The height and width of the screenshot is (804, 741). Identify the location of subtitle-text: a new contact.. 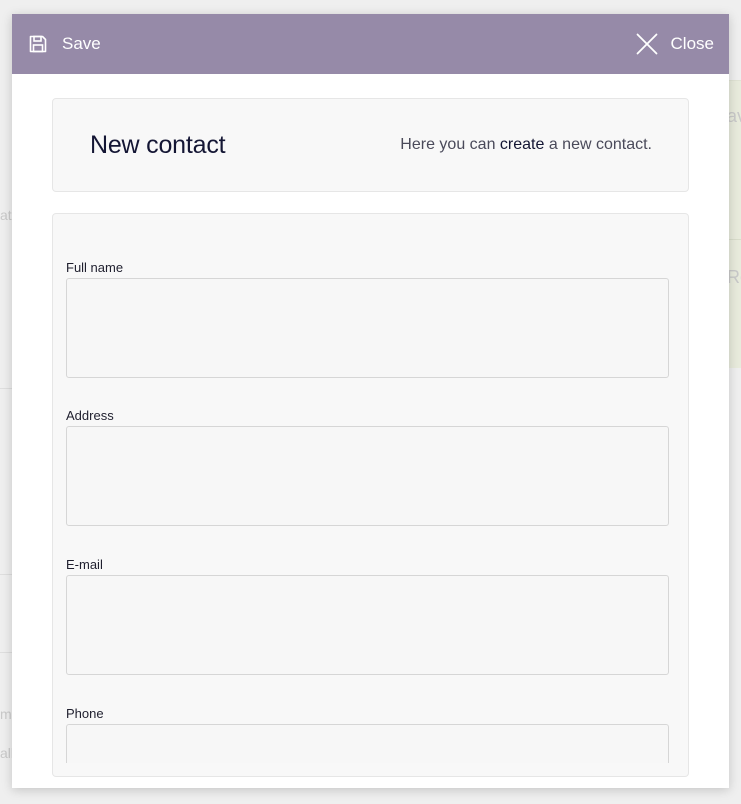
(598, 144).